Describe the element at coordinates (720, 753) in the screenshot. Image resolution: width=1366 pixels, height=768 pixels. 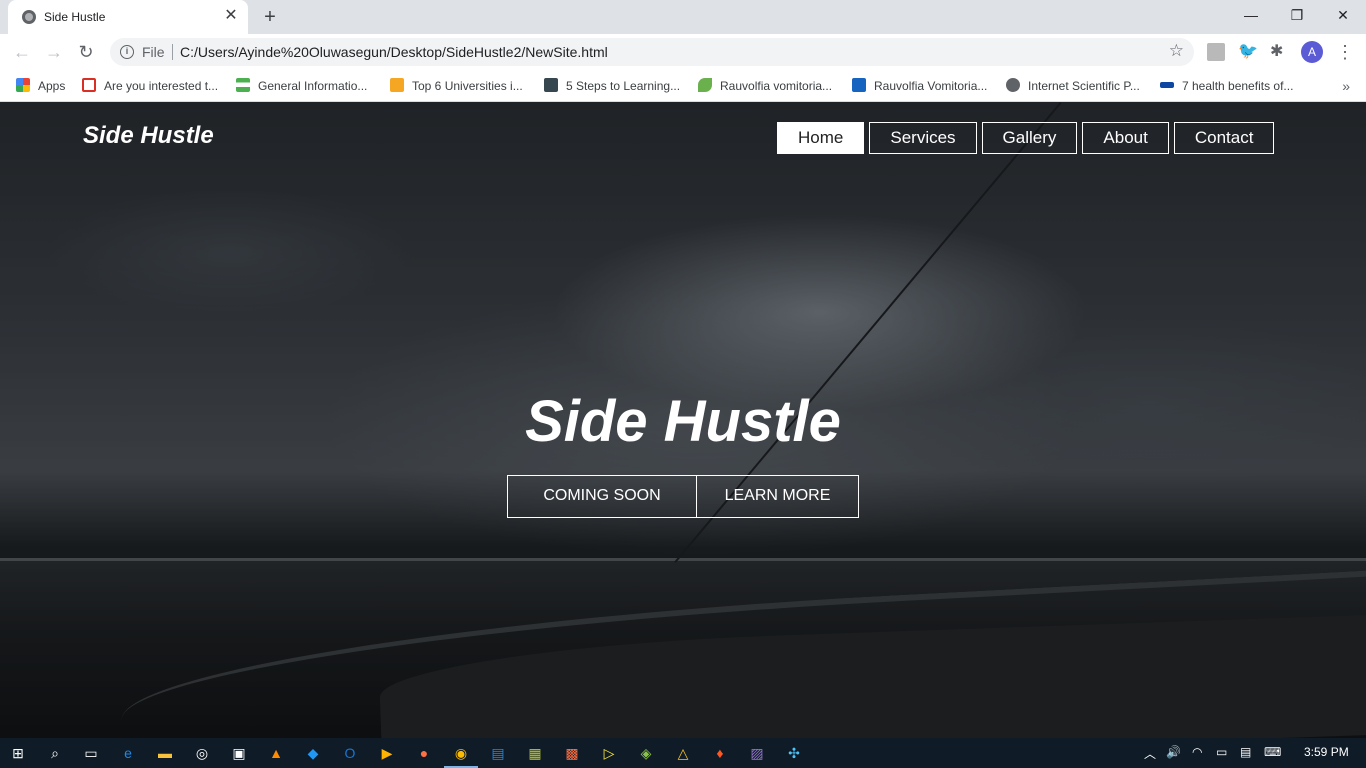
I see `brave-icon: ♦` at that location.